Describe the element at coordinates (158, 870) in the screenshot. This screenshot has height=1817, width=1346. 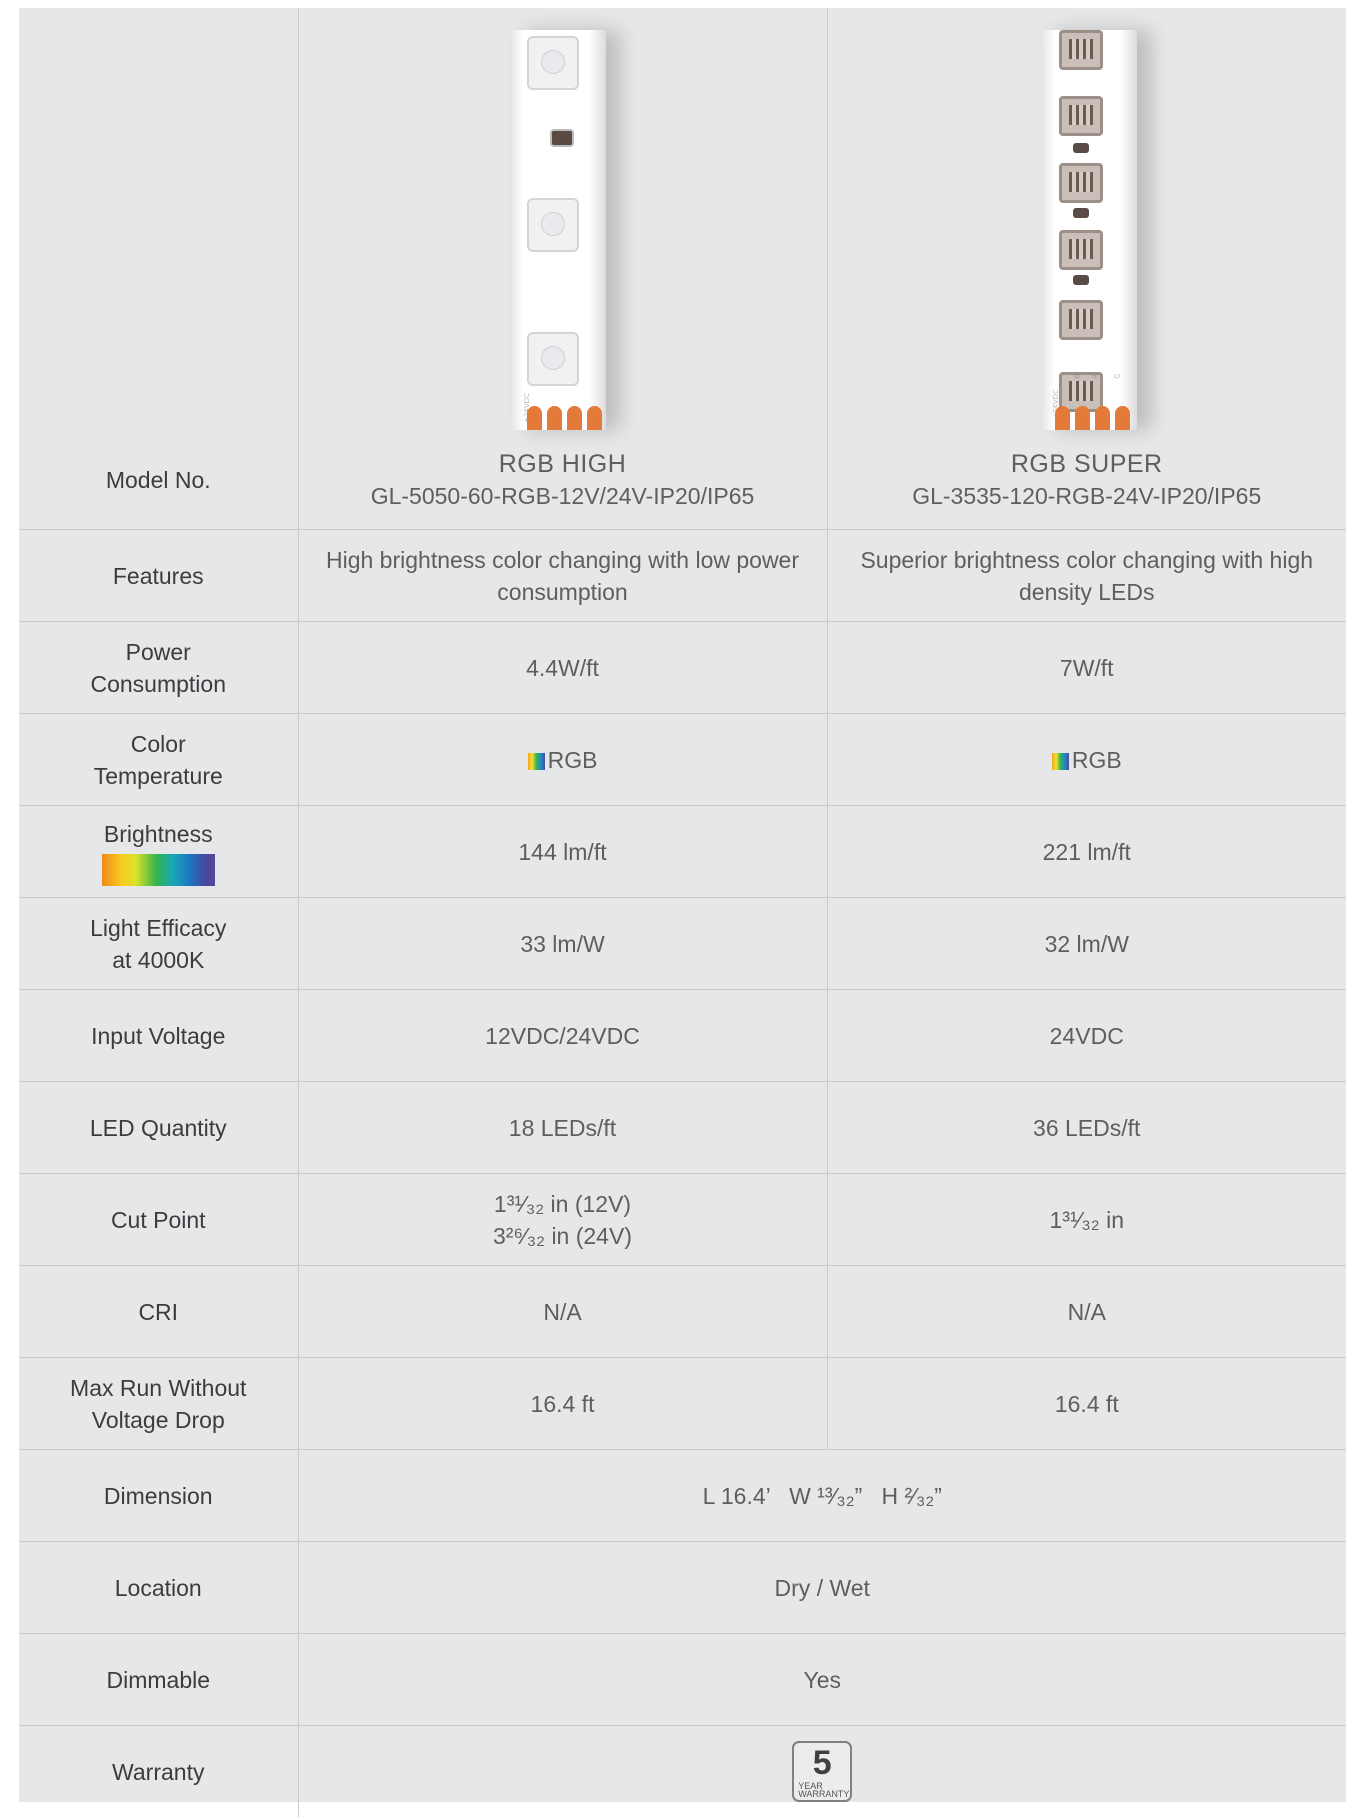
I see `spectrum-bar-icon` at that location.